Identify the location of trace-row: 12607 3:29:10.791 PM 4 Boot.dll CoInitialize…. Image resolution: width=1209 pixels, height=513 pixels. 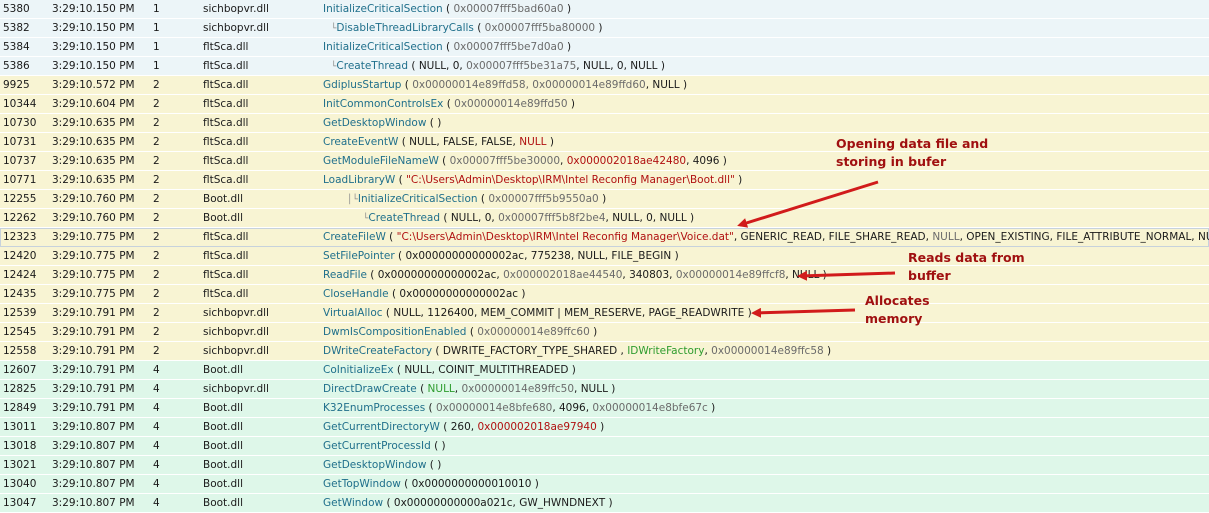
(604, 370).